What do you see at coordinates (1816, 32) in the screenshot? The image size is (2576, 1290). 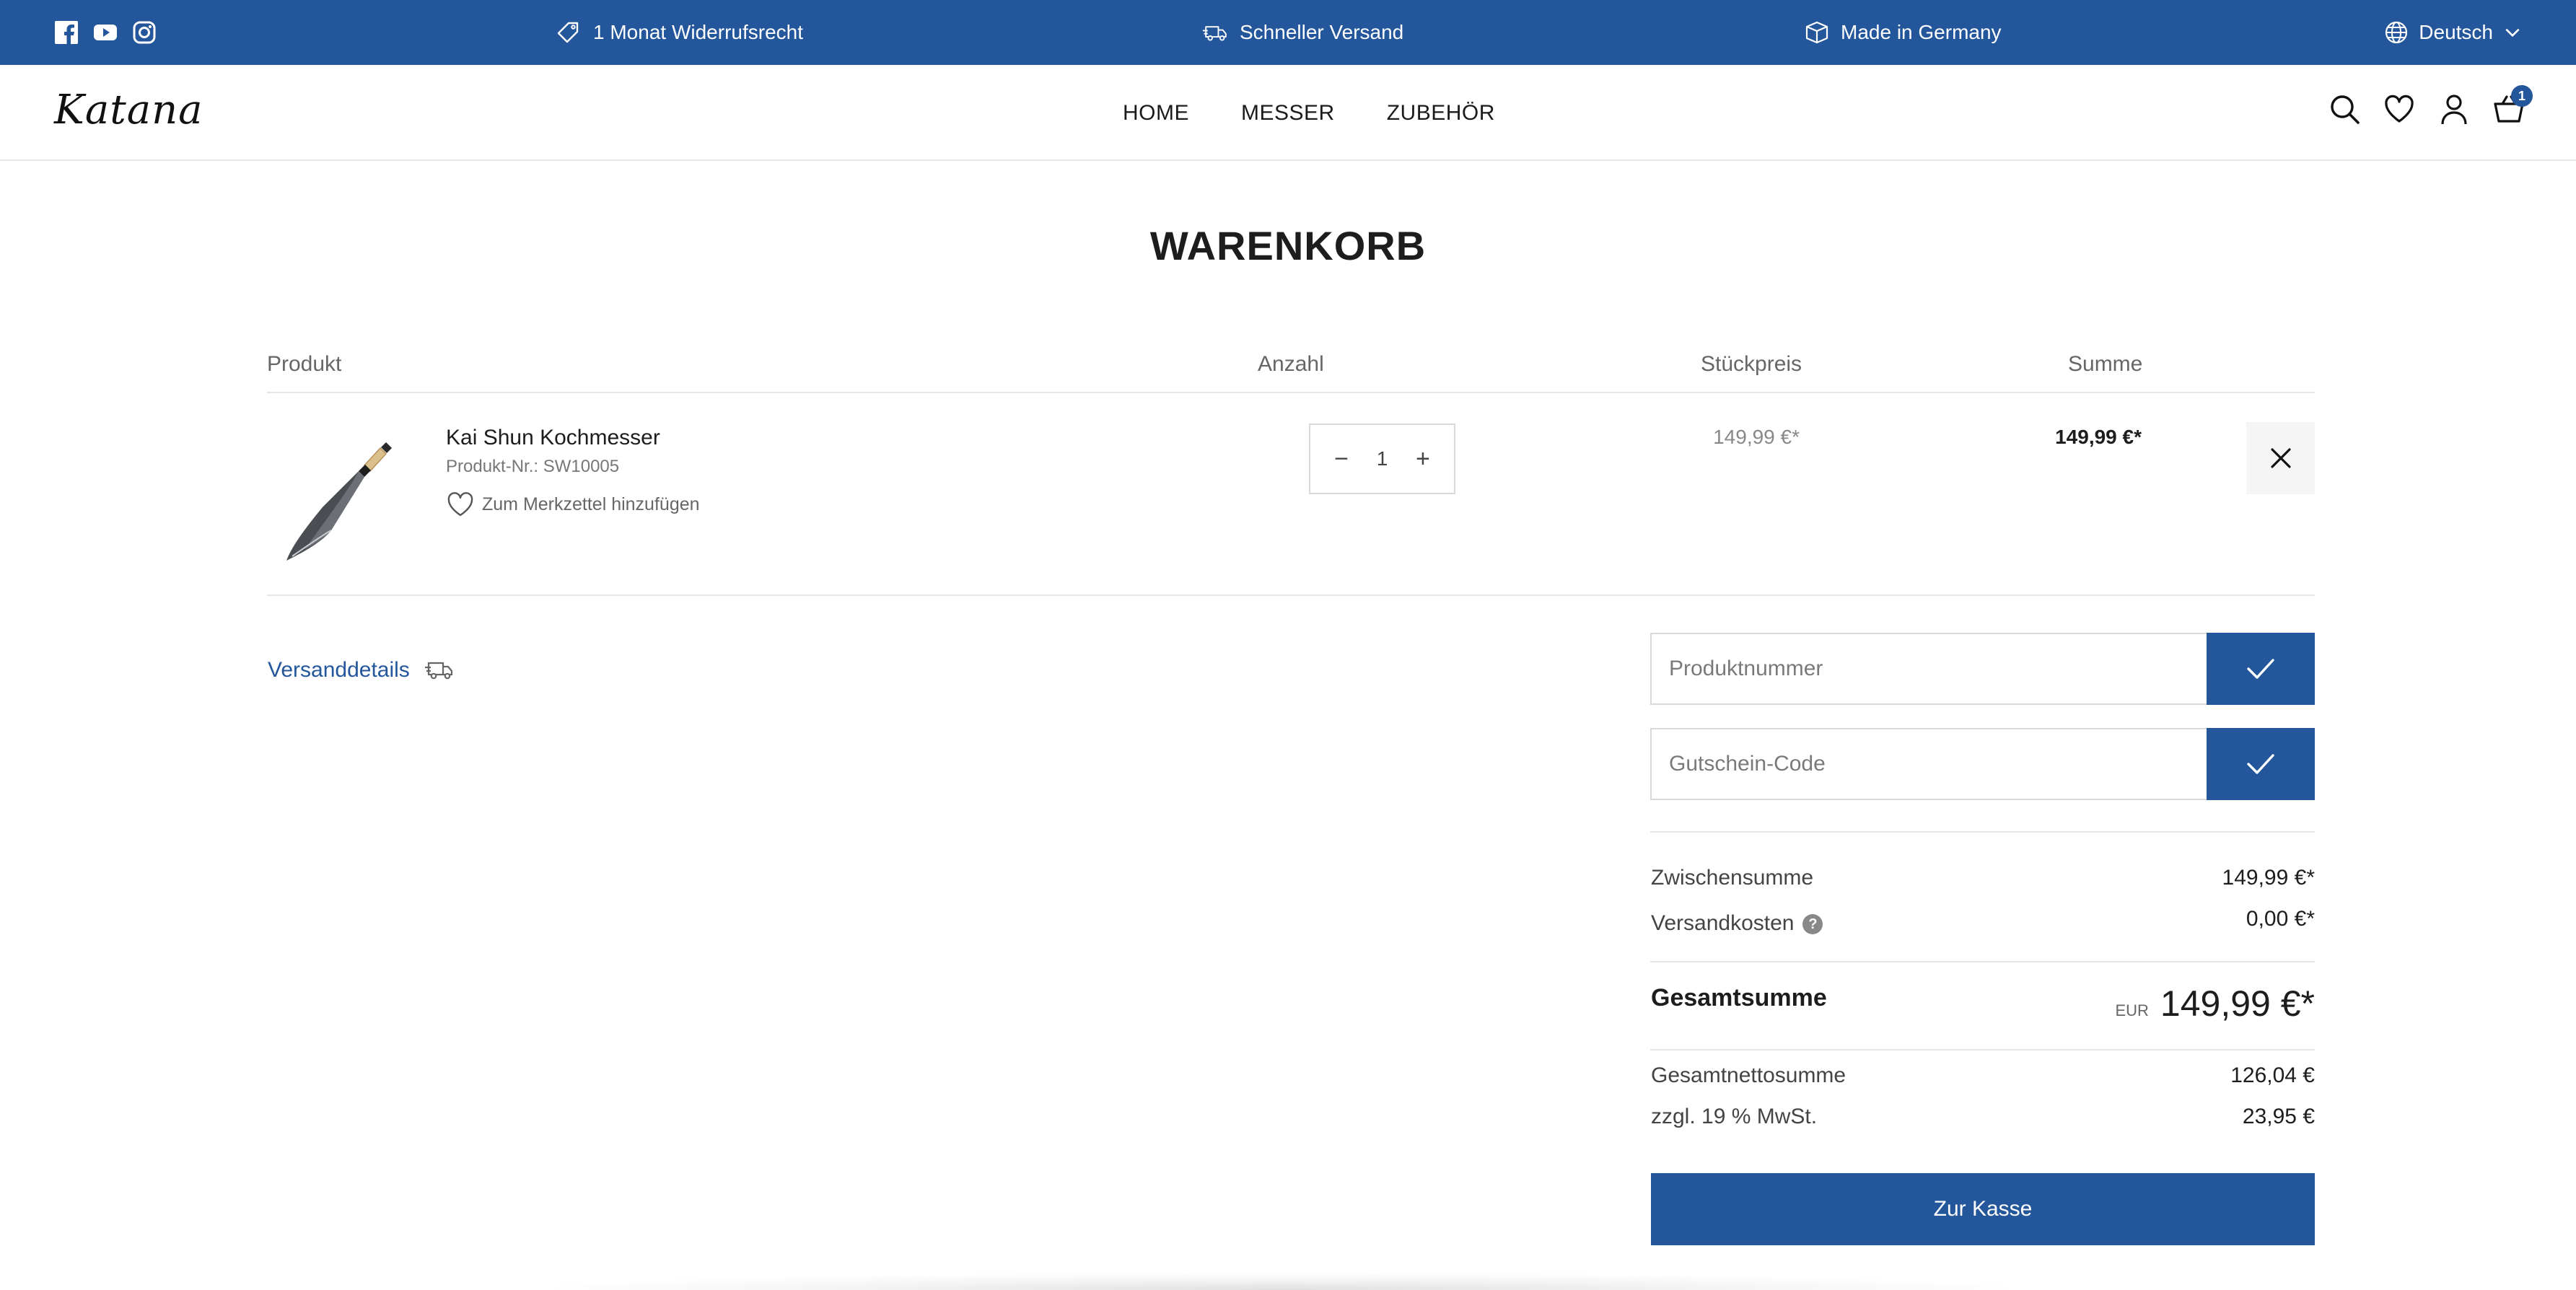 I see `box-icon` at bounding box center [1816, 32].